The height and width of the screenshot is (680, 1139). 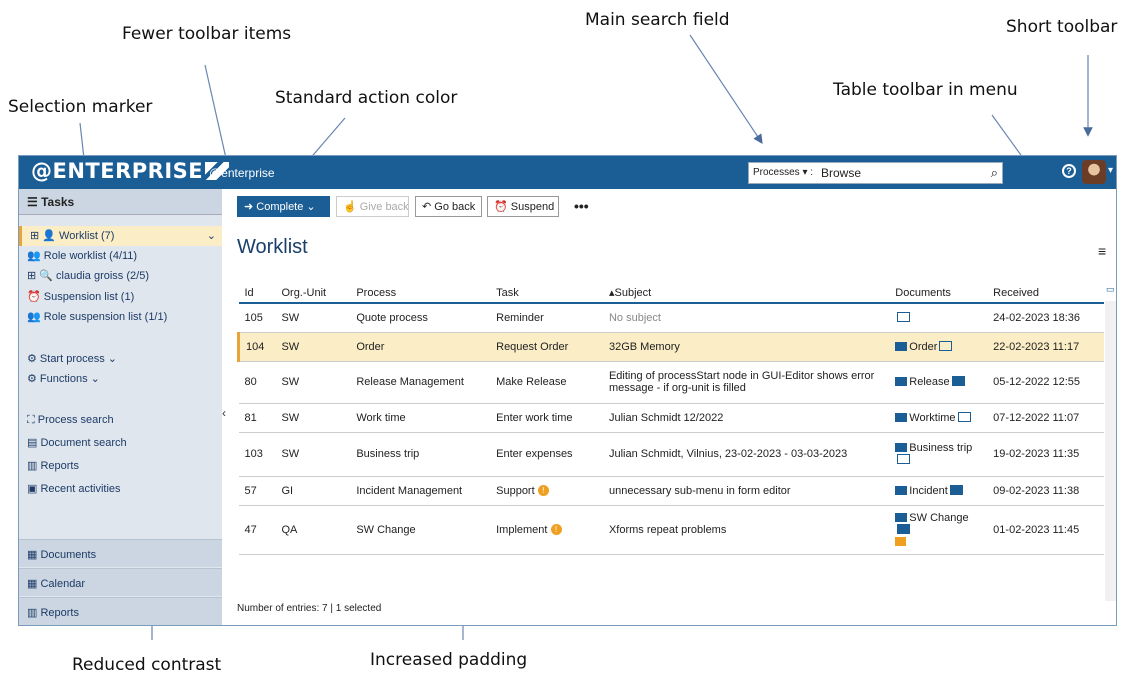 I want to click on cell-process: Order, so click(x=420, y=347).